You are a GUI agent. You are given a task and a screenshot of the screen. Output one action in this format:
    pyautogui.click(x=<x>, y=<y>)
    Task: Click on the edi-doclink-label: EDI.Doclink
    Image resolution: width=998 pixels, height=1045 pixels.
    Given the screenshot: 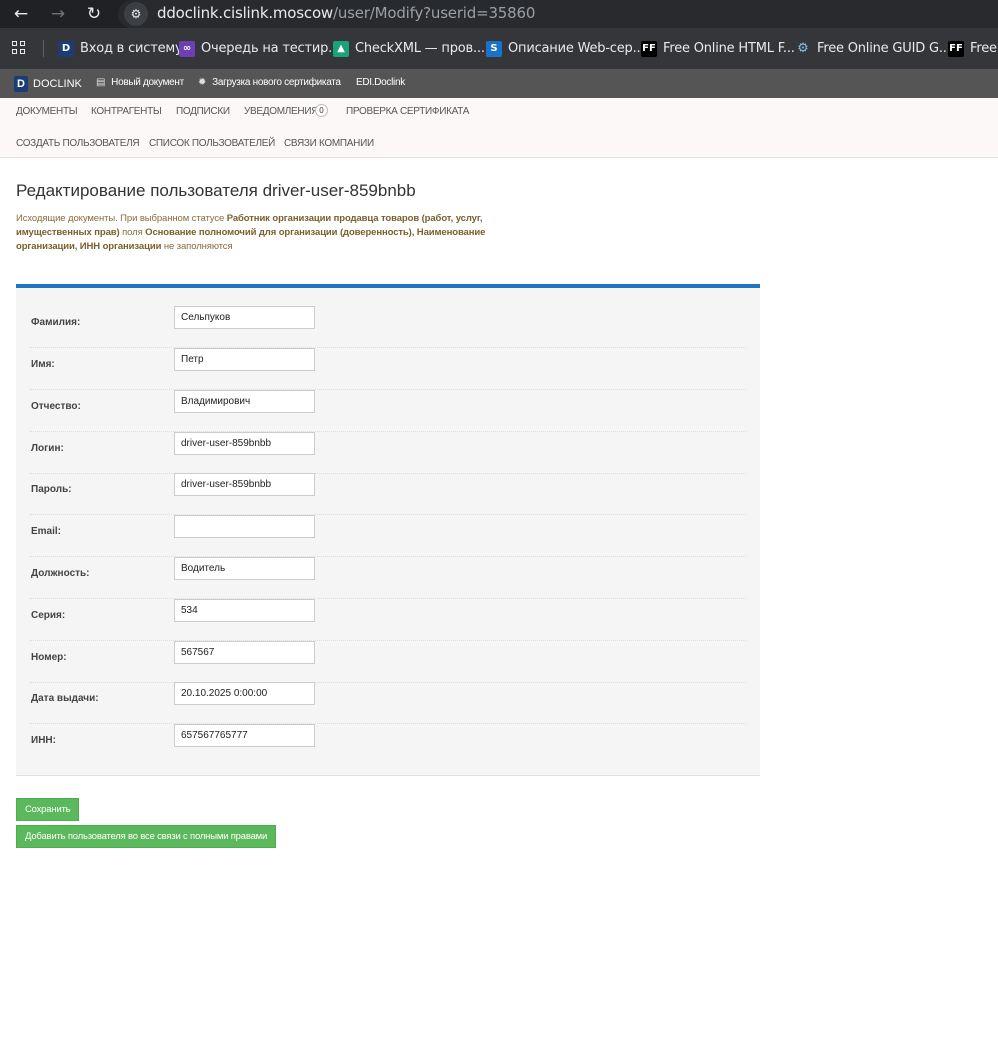 What is the action you would take?
    pyautogui.click(x=380, y=82)
    